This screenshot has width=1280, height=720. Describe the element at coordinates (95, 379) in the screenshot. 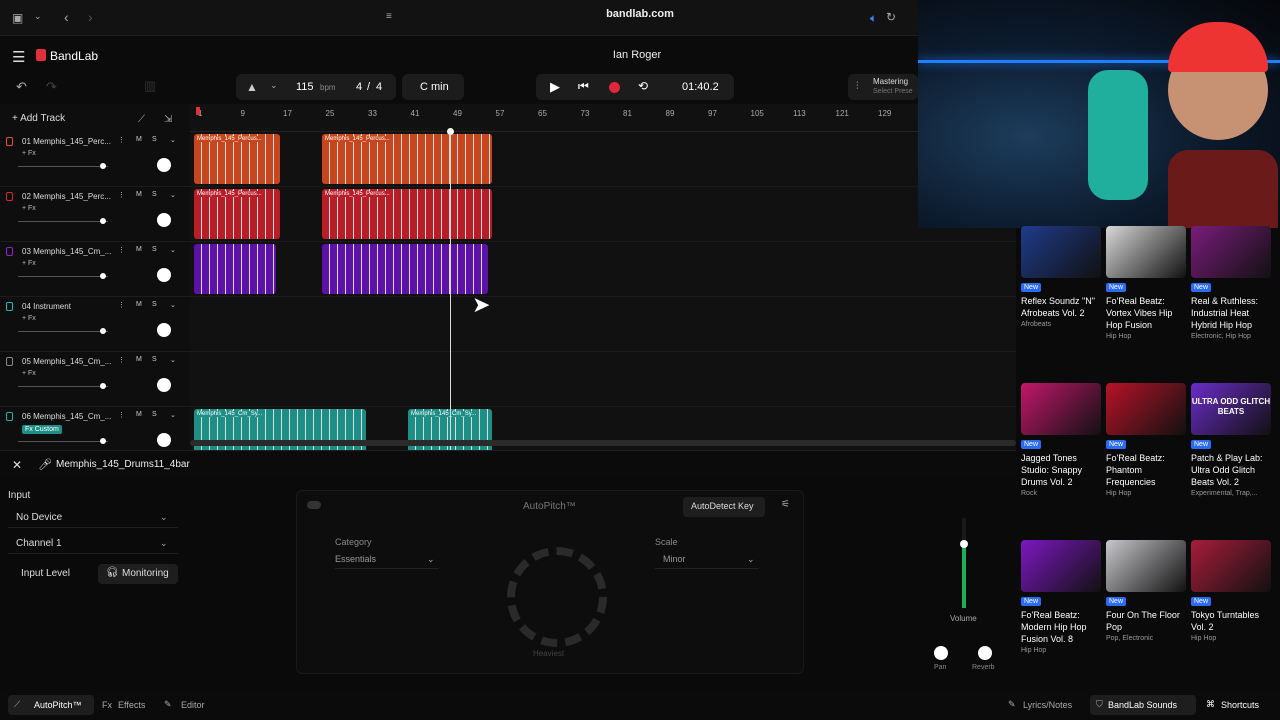

I see `track-row: 05 Memphis_145_Cm_... + Fx ⋮ M S ⌄` at that location.